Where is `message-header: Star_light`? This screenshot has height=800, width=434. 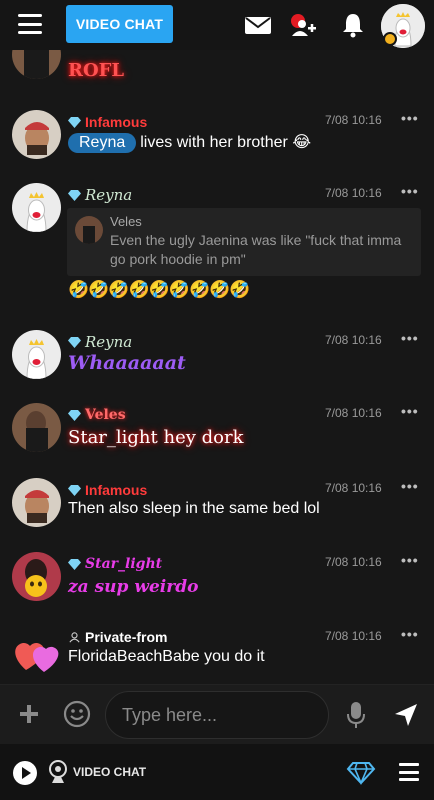
message-header: Star_light is located at coordinates (115, 564).